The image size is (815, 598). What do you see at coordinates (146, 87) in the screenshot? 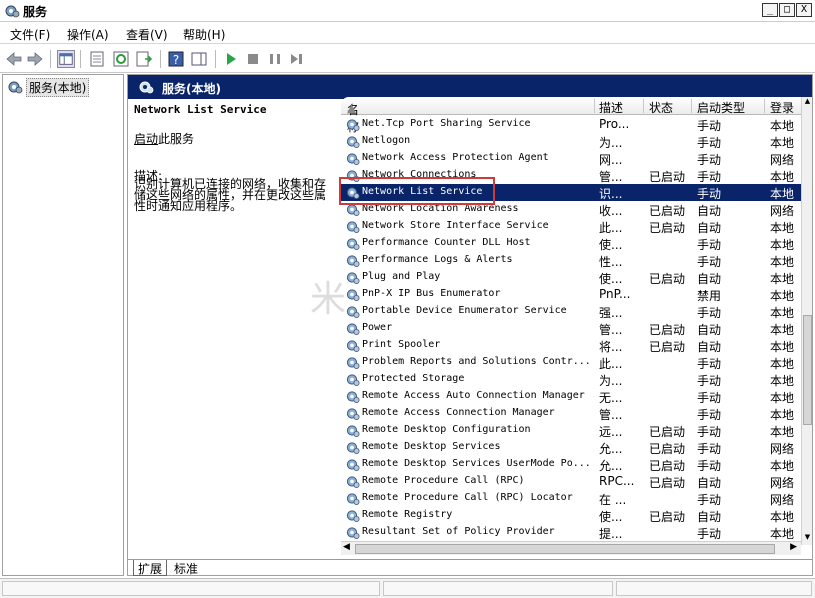
I see `services-gear-icon` at bounding box center [146, 87].